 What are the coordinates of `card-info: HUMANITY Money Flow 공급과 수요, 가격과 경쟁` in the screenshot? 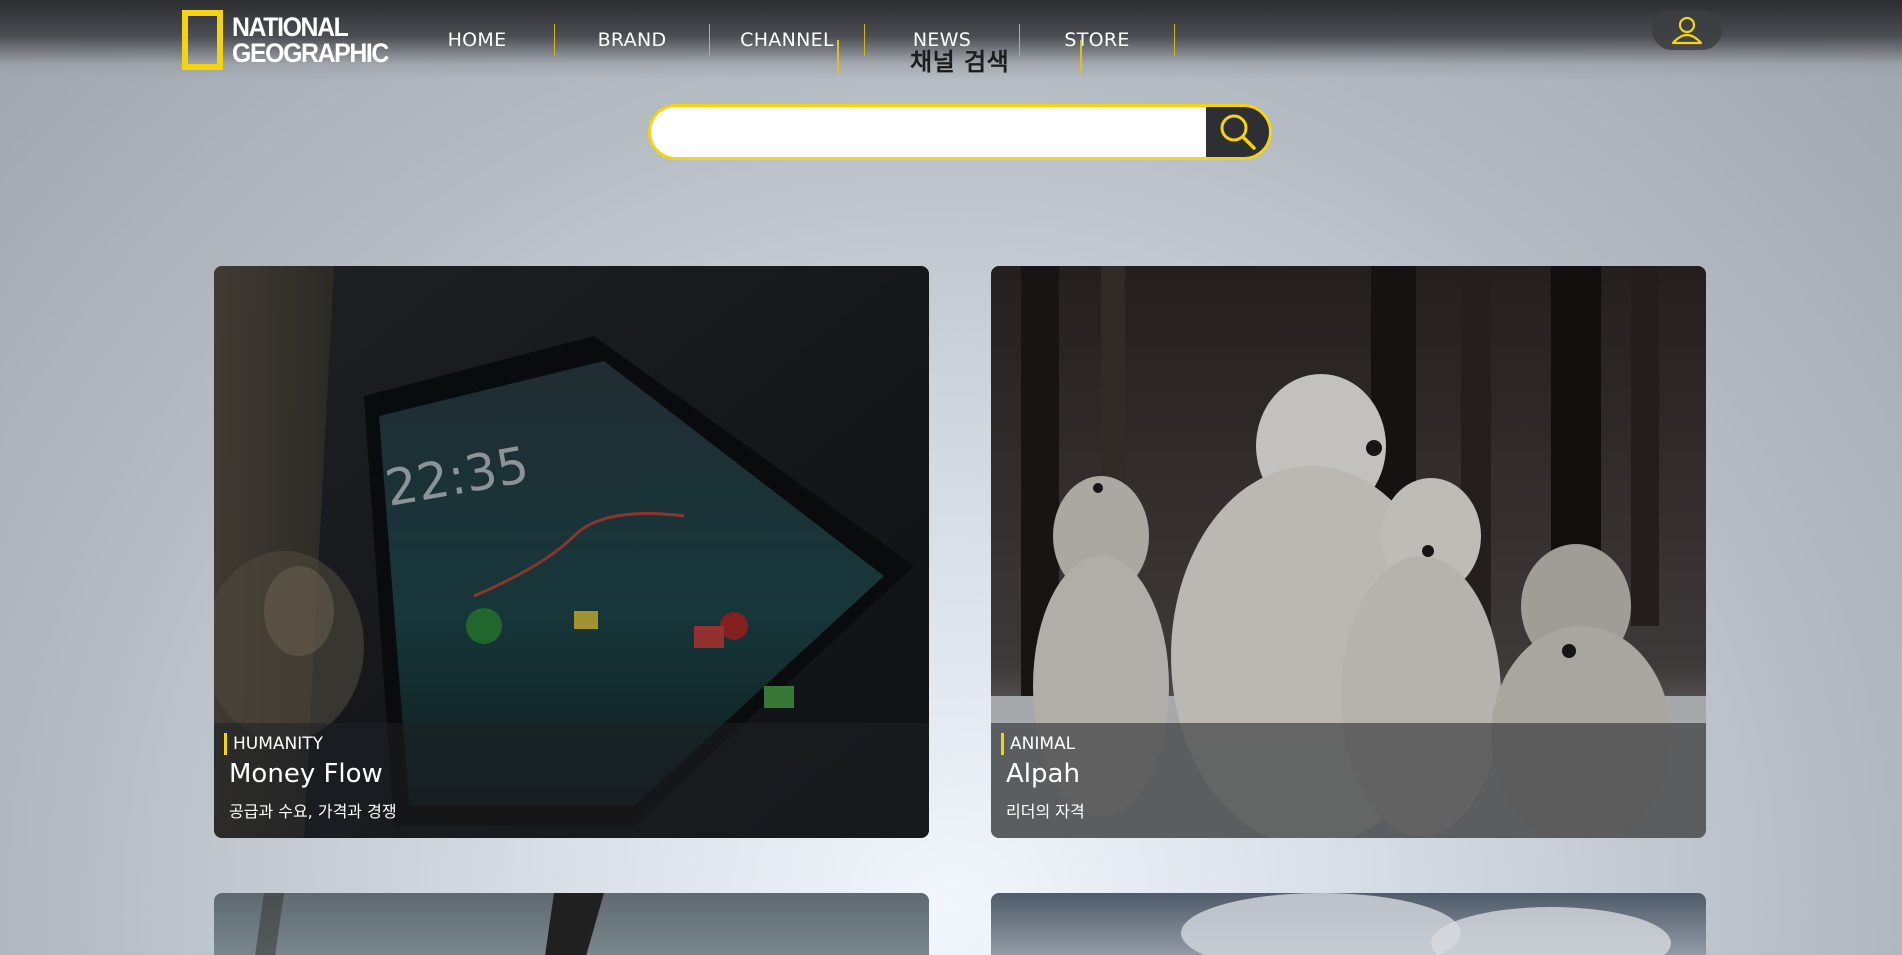 It's located at (571, 780).